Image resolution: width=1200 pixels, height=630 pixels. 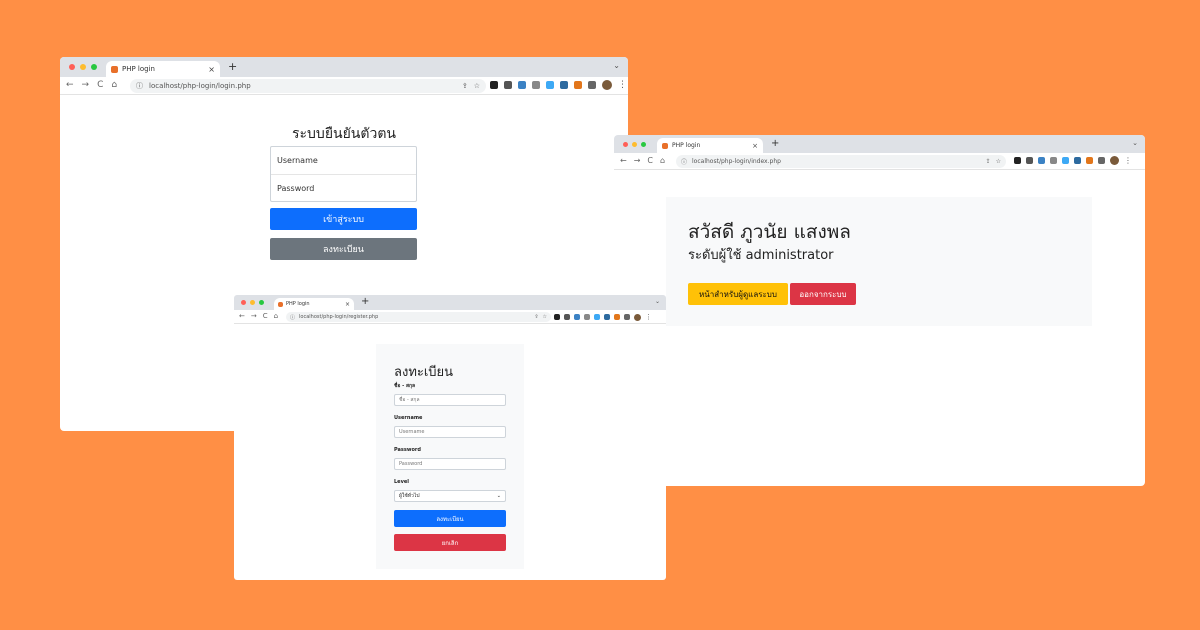 What do you see at coordinates (343, 249) in the screenshot?
I see `register-button: ลงทะเบียน` at bounding box center [343, 249].